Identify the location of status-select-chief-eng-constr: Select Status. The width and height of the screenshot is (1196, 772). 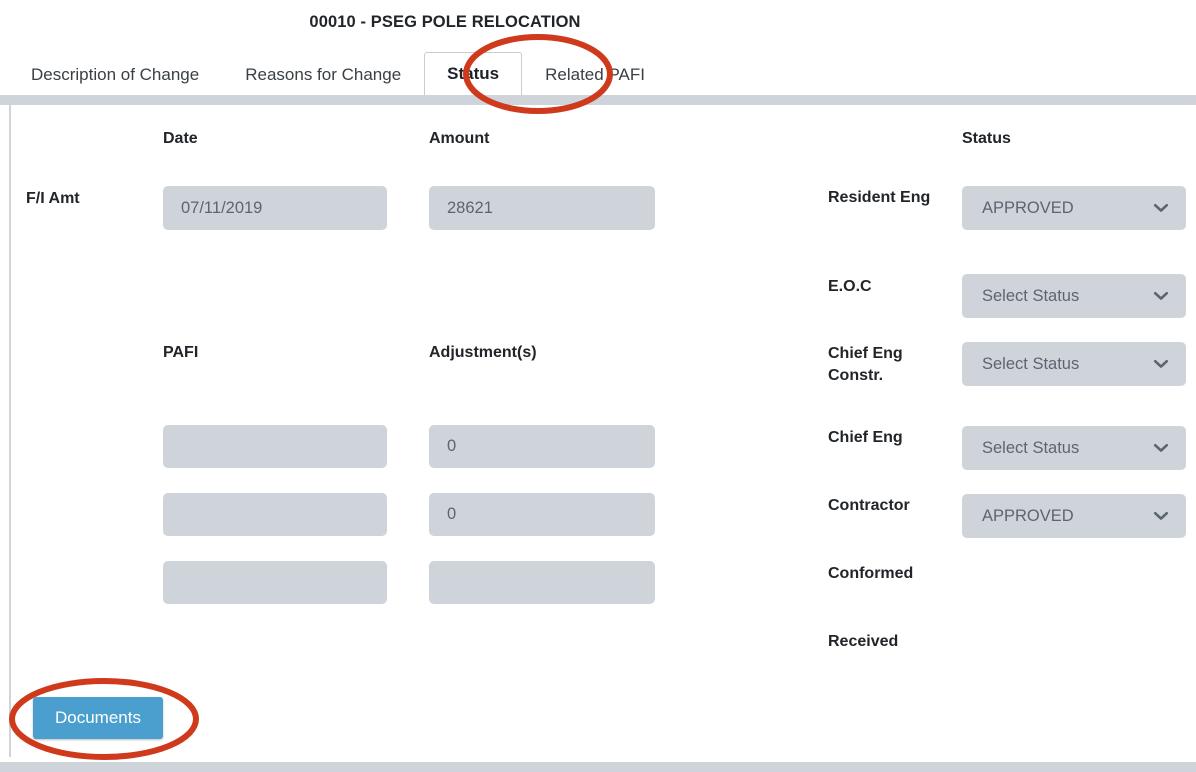
(1074, 364).